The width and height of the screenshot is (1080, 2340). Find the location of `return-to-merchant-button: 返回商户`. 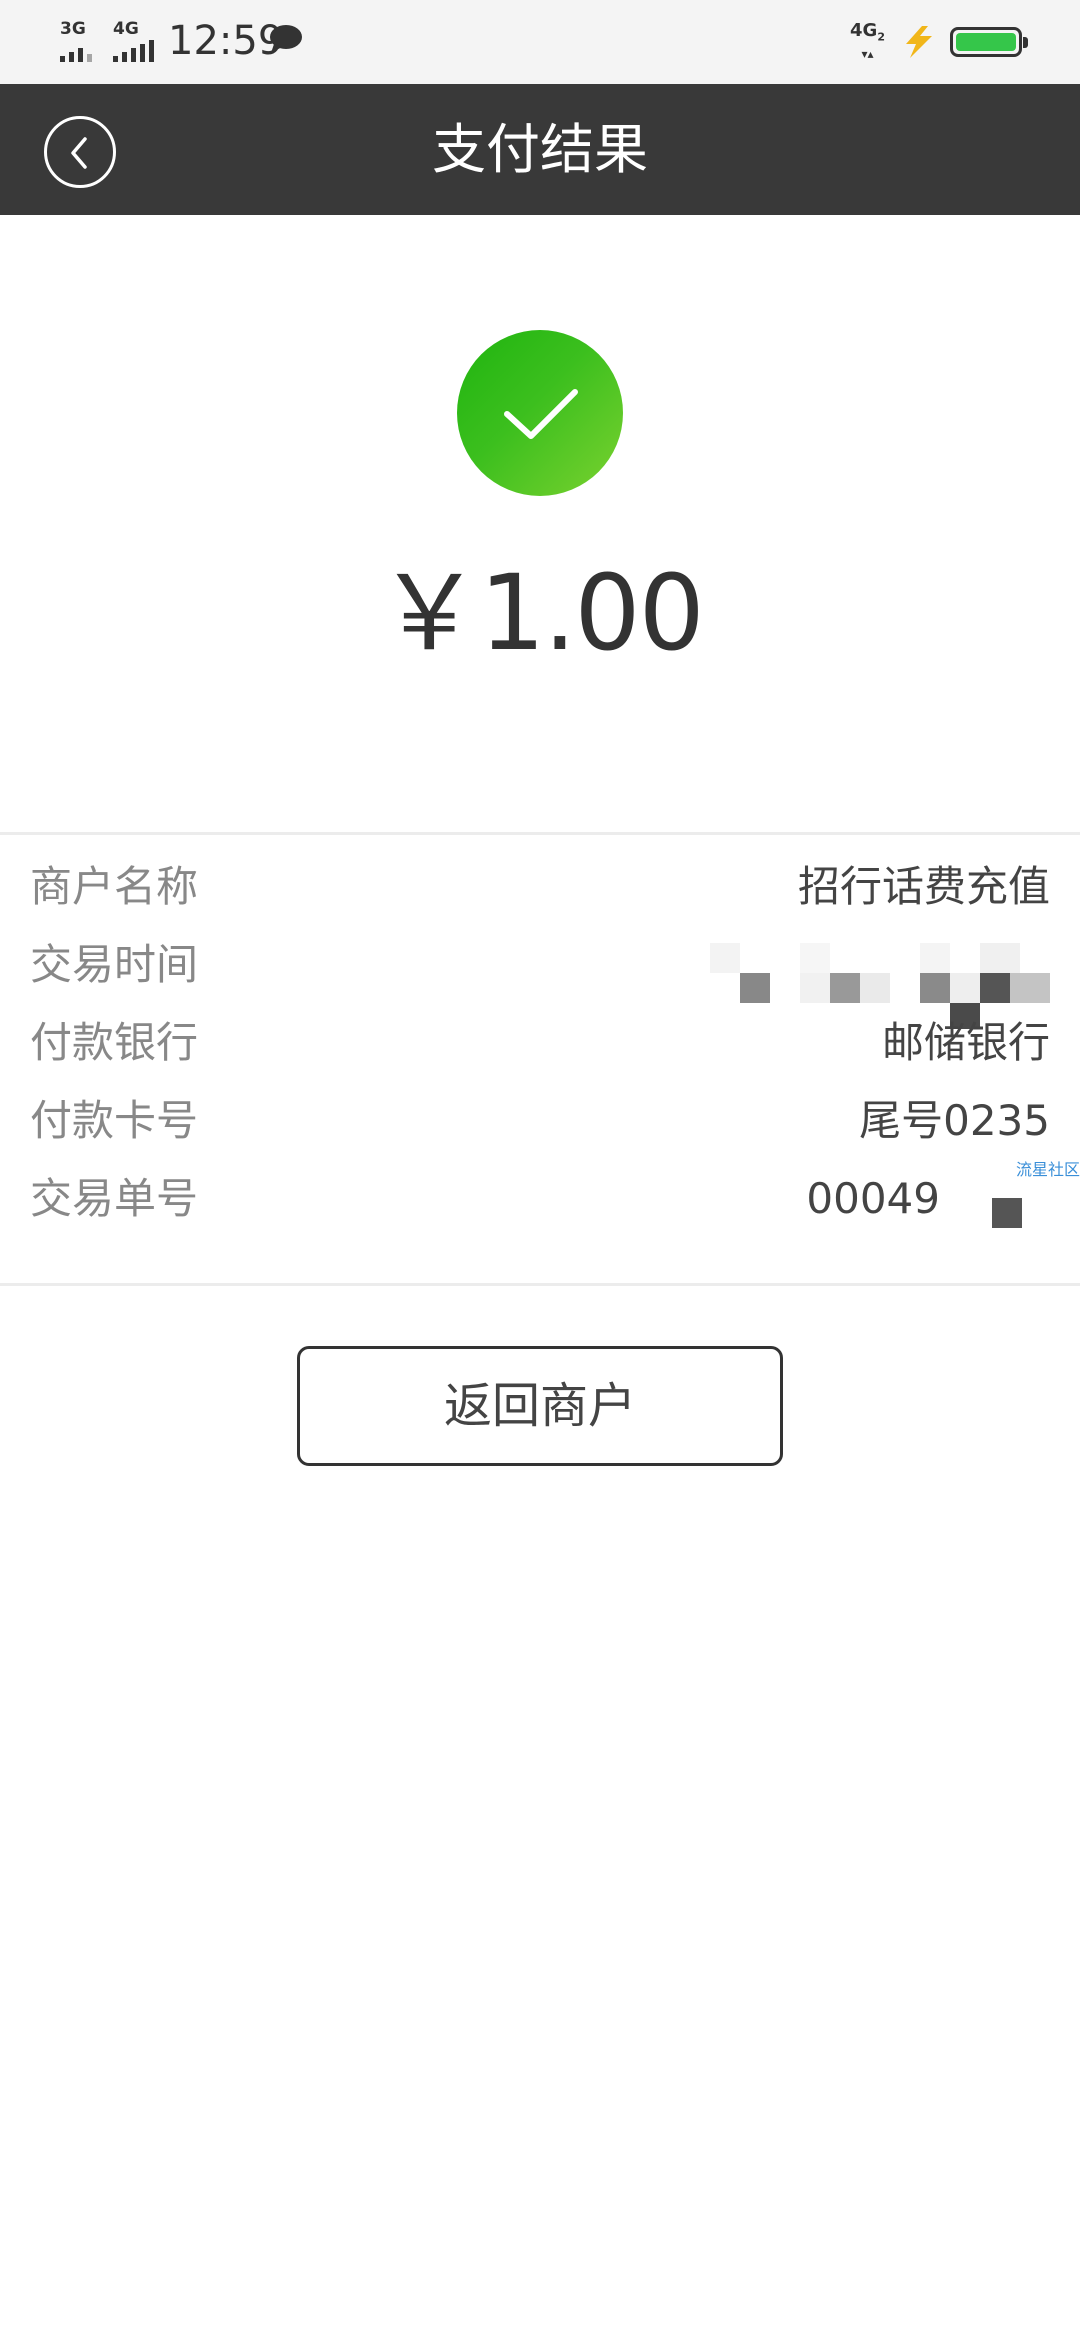

return-to-merchant-button: 返回商户 is located at coordinates (540, 1406).